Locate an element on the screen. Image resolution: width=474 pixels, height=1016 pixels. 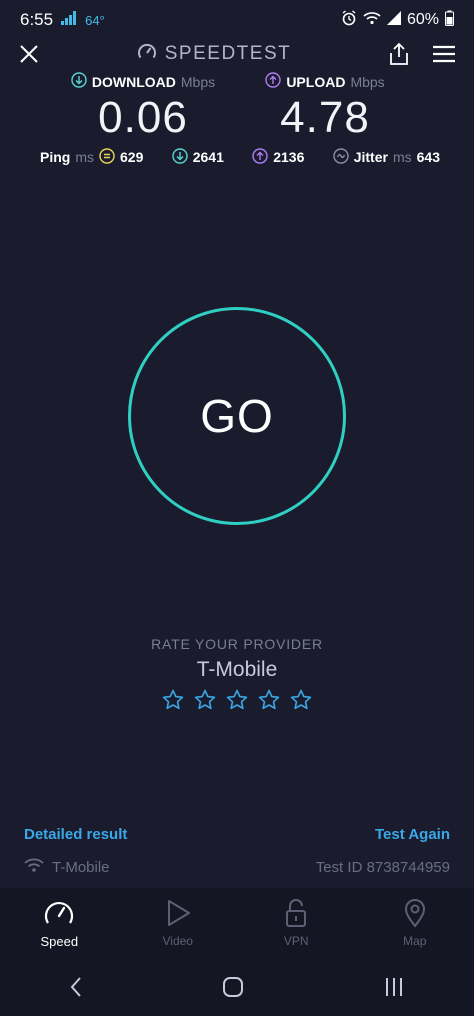
ping-value: 629 is located at coordinates (132, 157).